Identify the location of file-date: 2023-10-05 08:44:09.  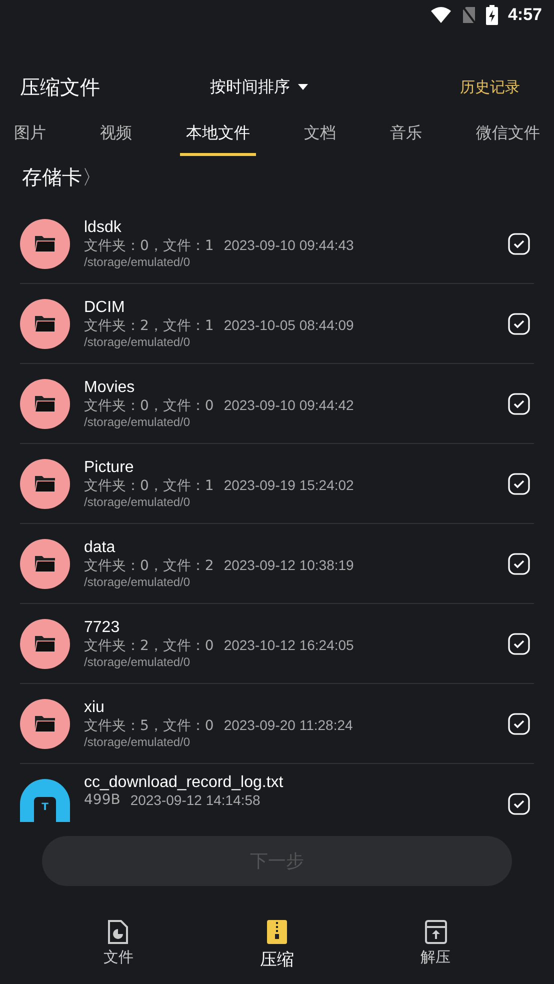
(289, 325).